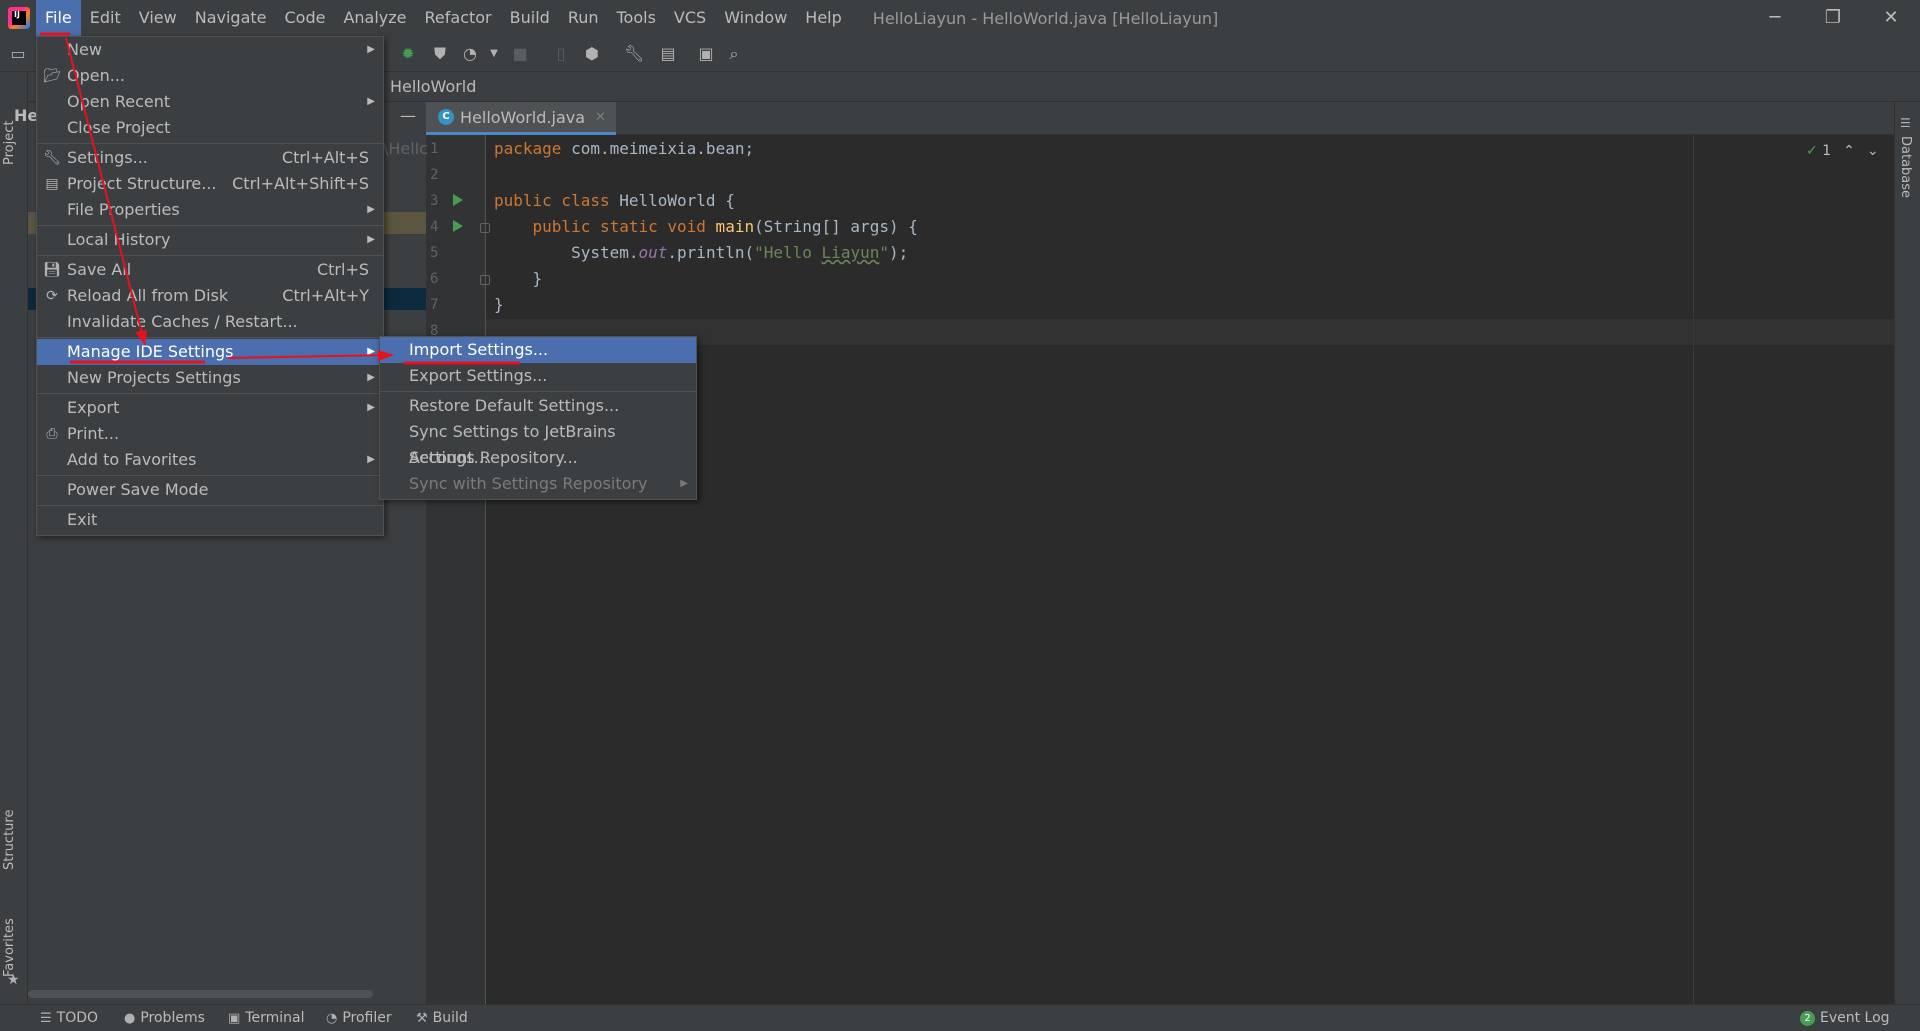 This screenshot has height=1031, width=1920. Describe the element at coordinates (458, 18) in the screenshot. I see `menu-refactor: Refactor` at that location.